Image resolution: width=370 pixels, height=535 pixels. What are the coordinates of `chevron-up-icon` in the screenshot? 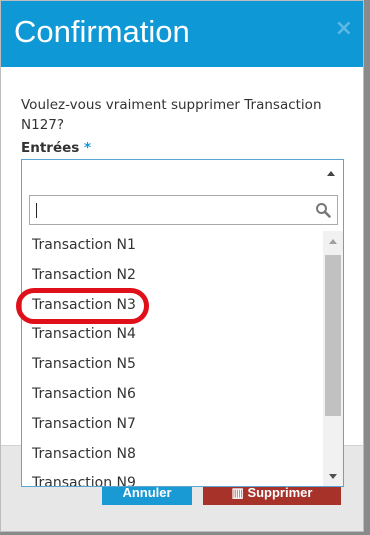 It's located at (331, 173).